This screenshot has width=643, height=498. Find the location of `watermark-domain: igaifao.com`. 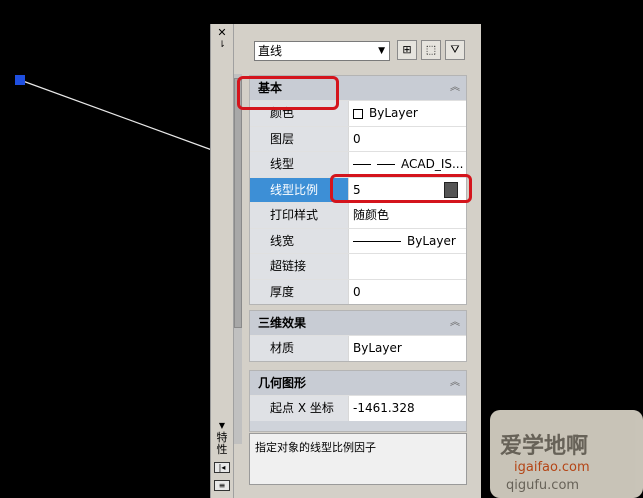

watermark-domain: igaifao.com is located at coordinates (552, 467).